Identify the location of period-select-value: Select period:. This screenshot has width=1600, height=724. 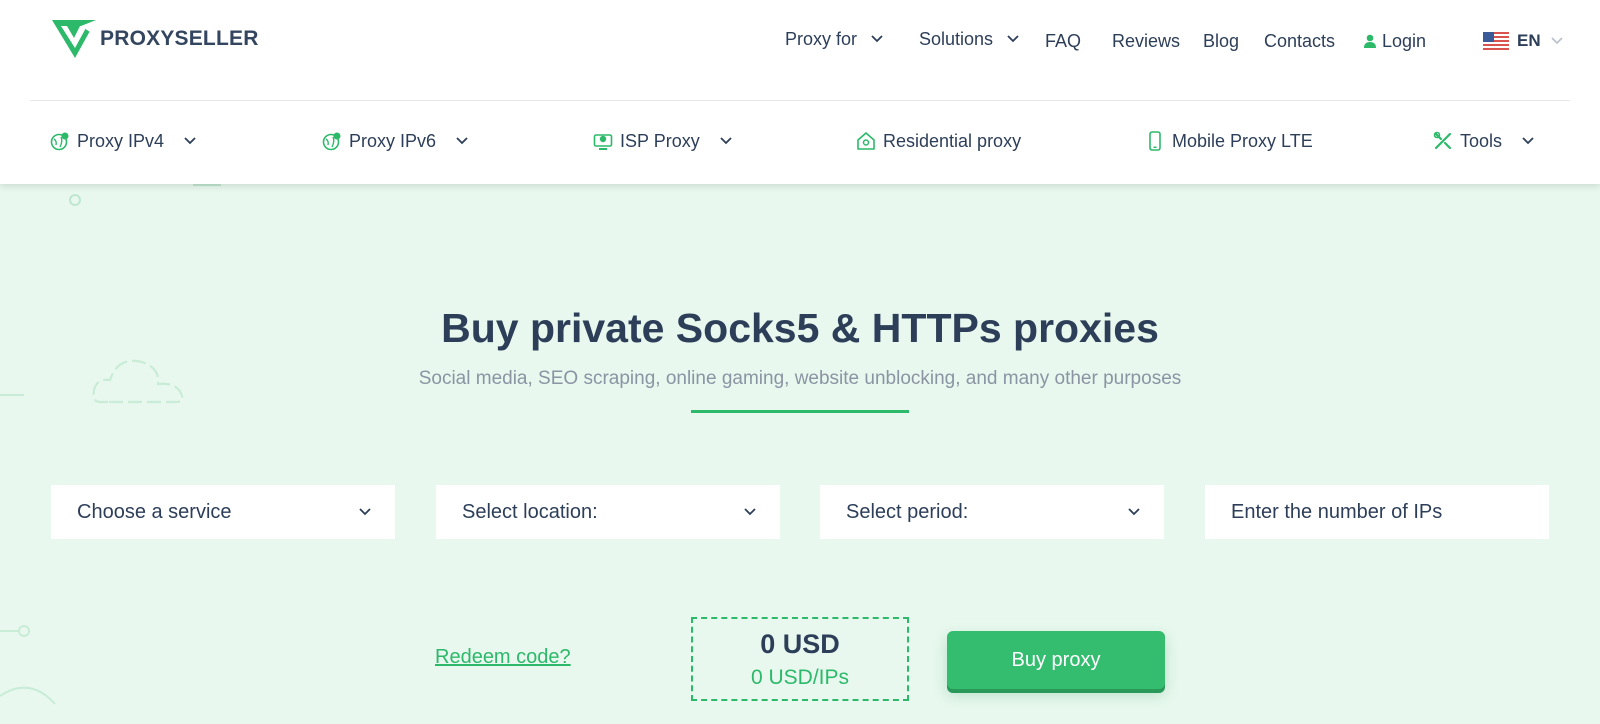
(907, 511).